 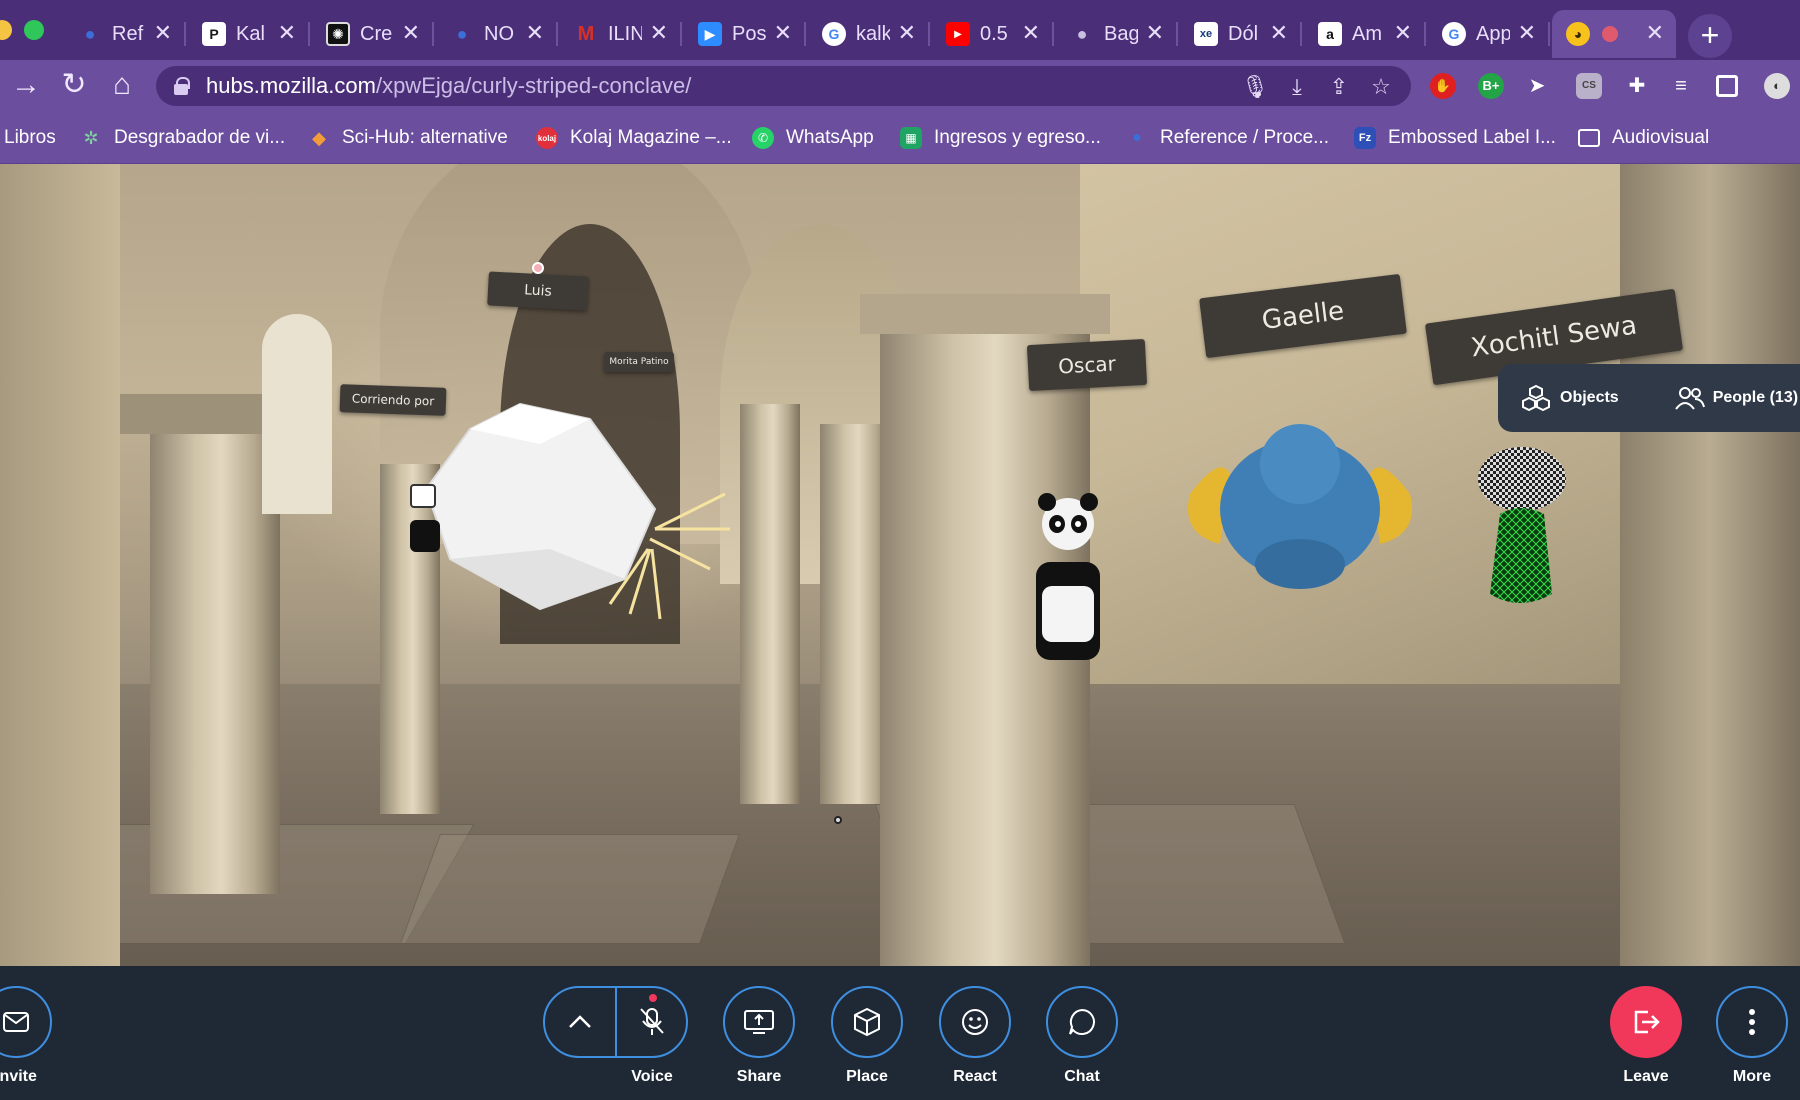 What do you see at coordinates (745, 34) in the screenshot?
I see `browser-tab: ▶ Pos ✕` at bounding box center [745, 34].